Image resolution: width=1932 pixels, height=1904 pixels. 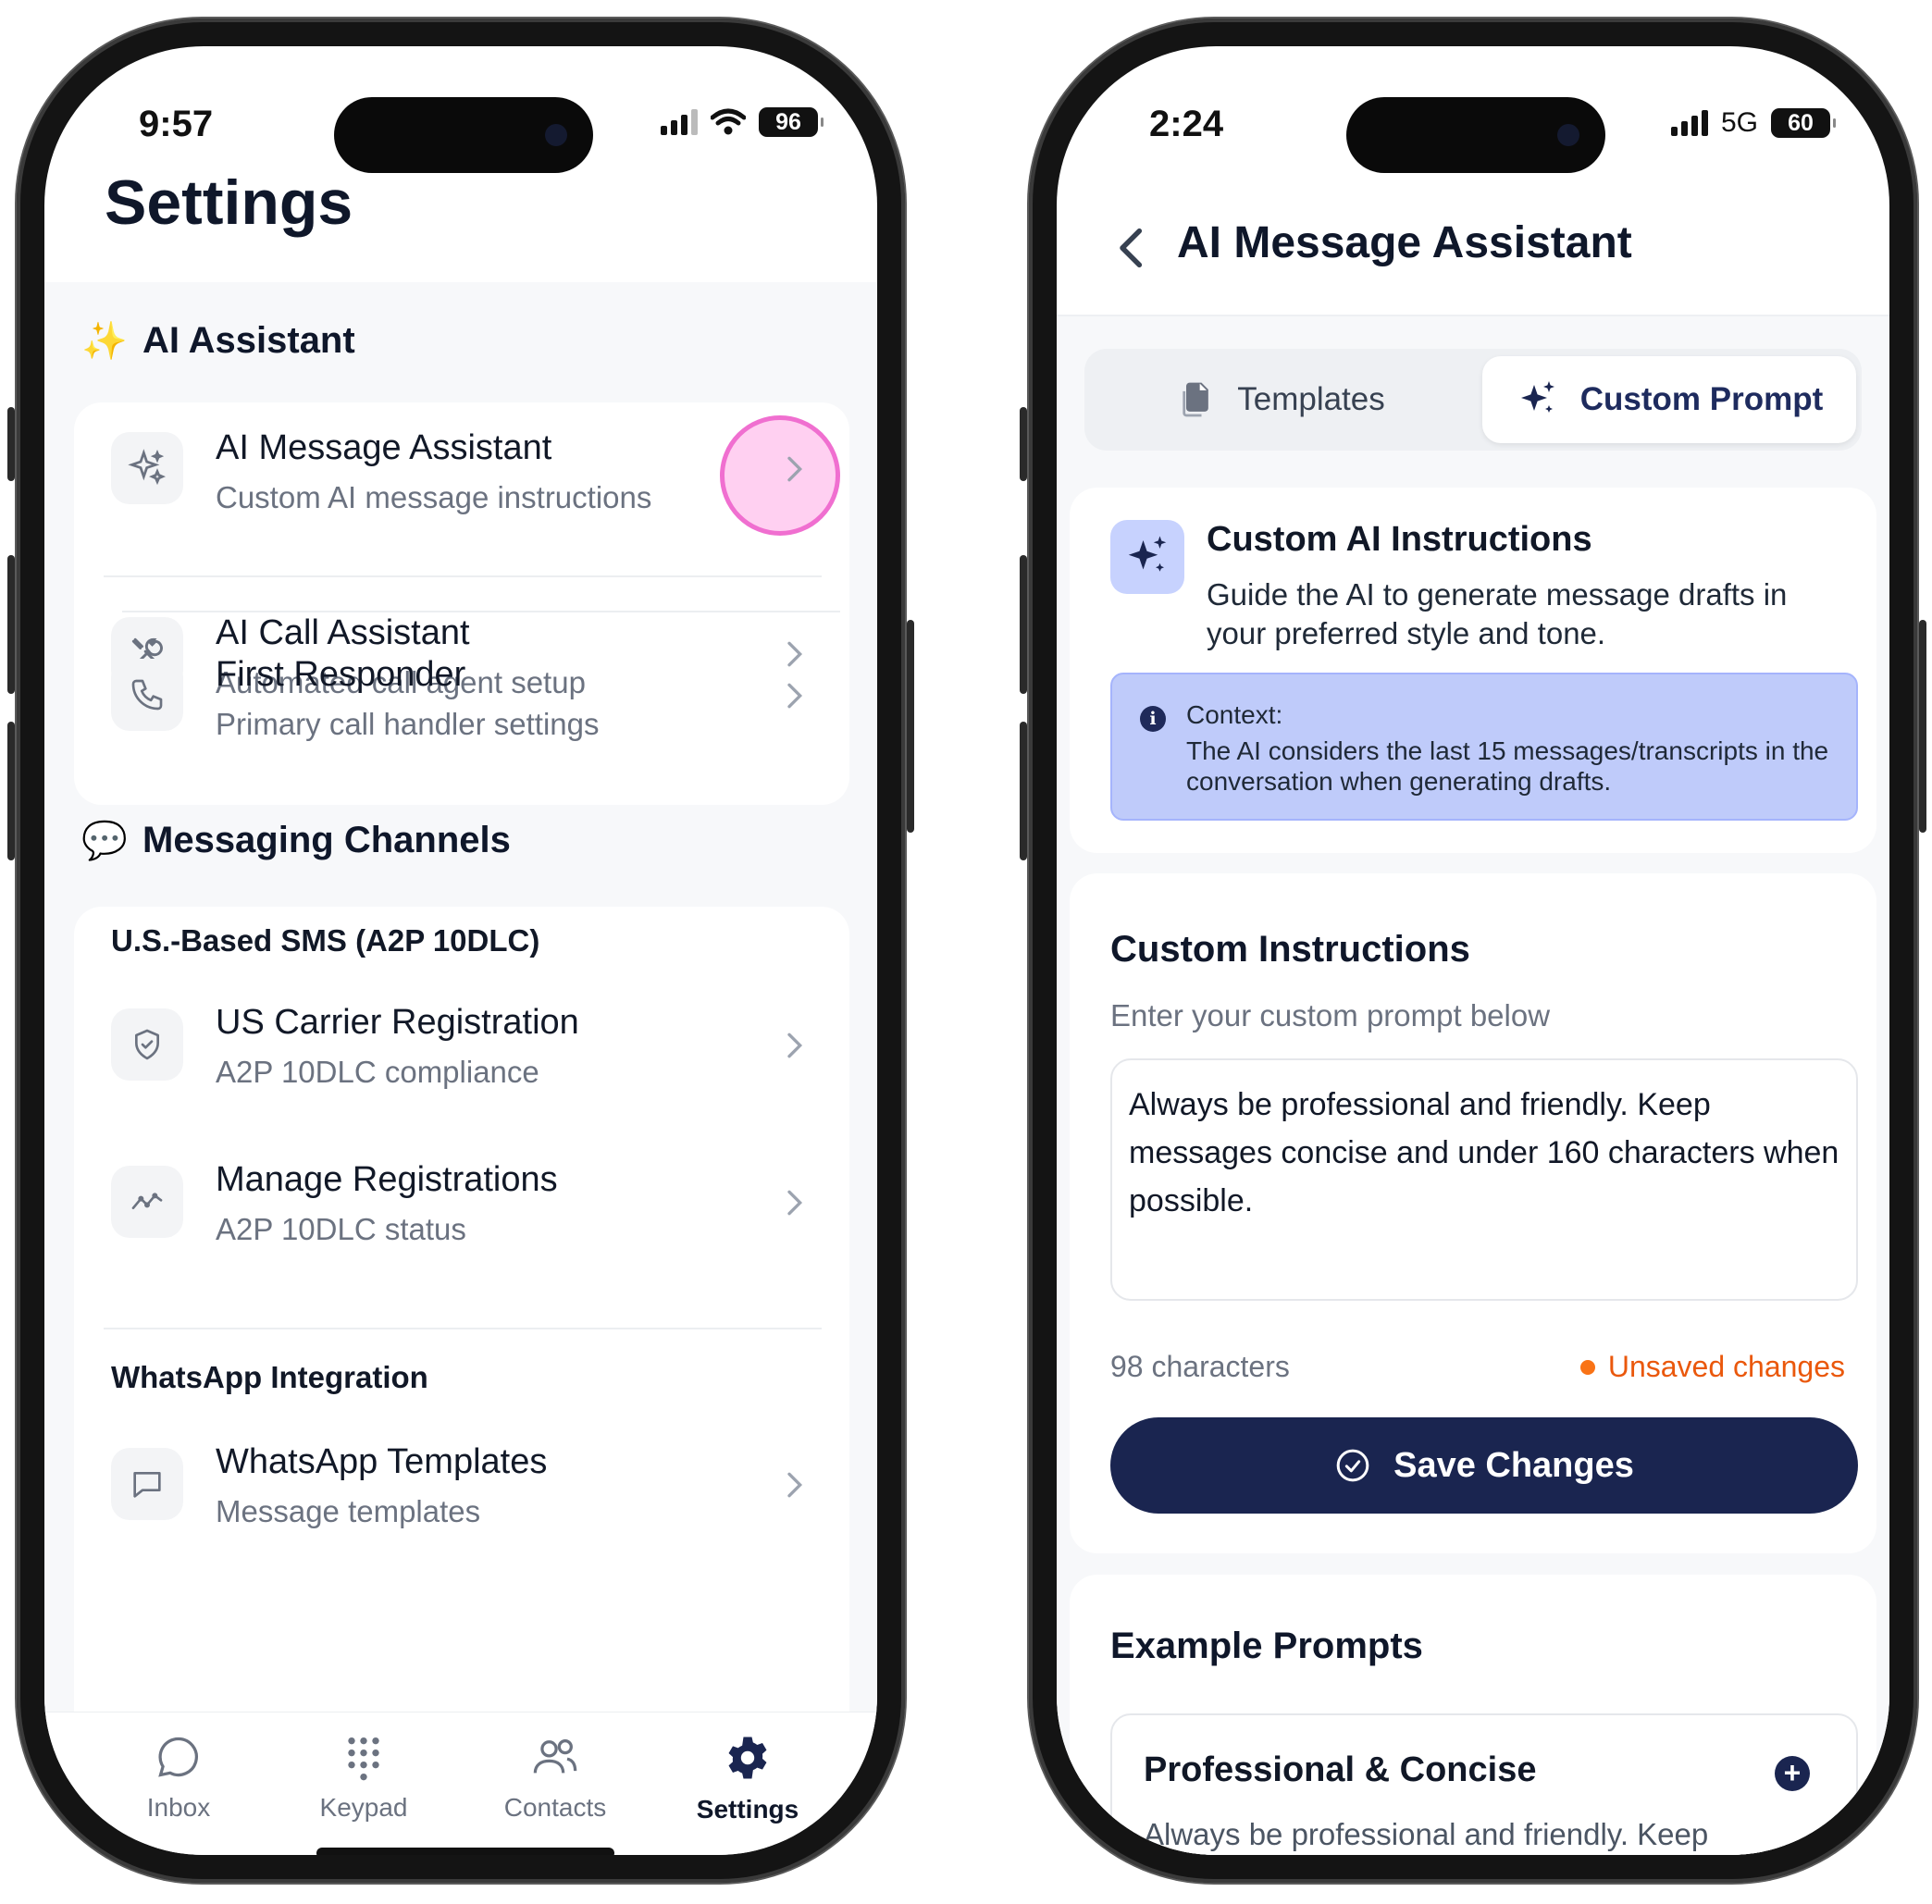 I want to click on chat-bubble-icon, so click(x=178, y=1757).